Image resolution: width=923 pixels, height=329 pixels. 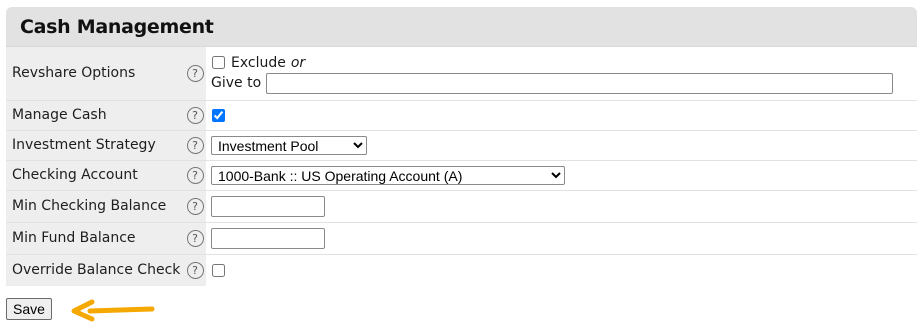 What do you see at coordinates (95, 174) in the screenshot?
I see `checking-account-label: Checking Account` at bounding box center [95, 174].